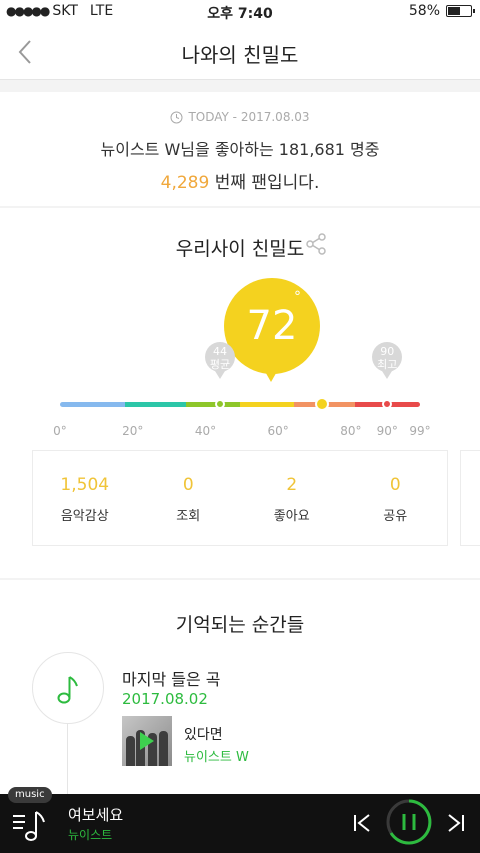  I want to click on music-badge: music, so click(30, 795).